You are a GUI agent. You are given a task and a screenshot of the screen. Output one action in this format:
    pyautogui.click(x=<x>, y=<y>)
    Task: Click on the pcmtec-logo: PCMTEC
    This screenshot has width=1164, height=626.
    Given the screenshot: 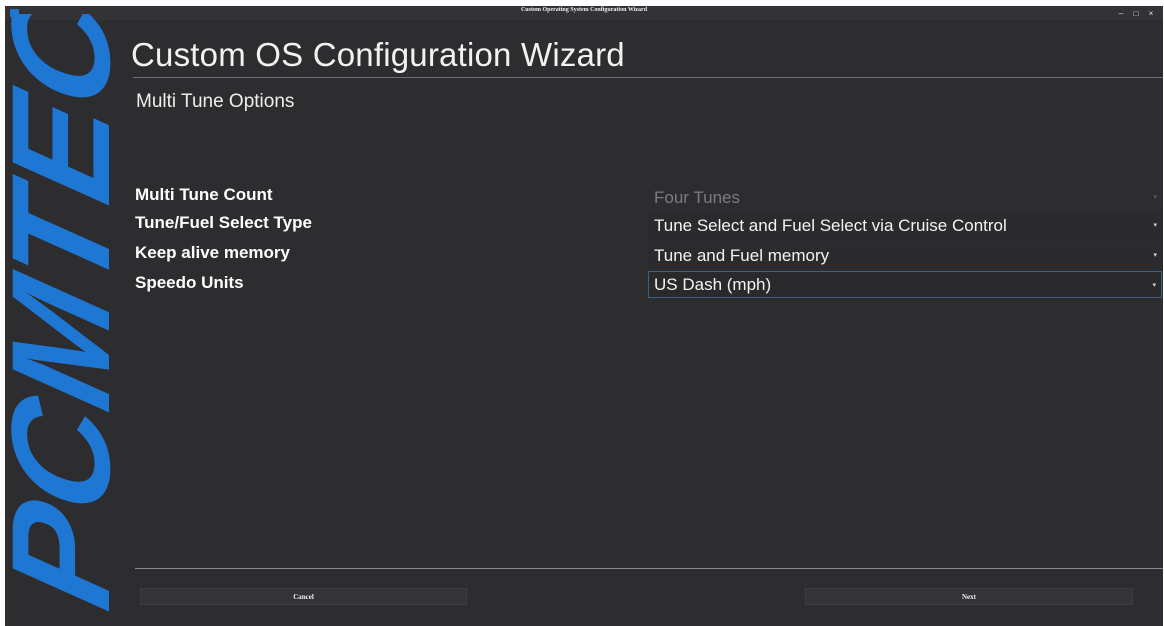 What is the action you would take?
    pyautogui.click(x=67, y=318)
    